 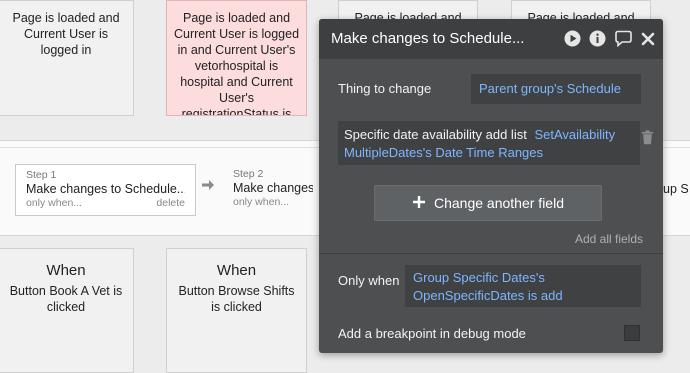 I want to click on step-name: Make changes t, so click(x=273, y=188).